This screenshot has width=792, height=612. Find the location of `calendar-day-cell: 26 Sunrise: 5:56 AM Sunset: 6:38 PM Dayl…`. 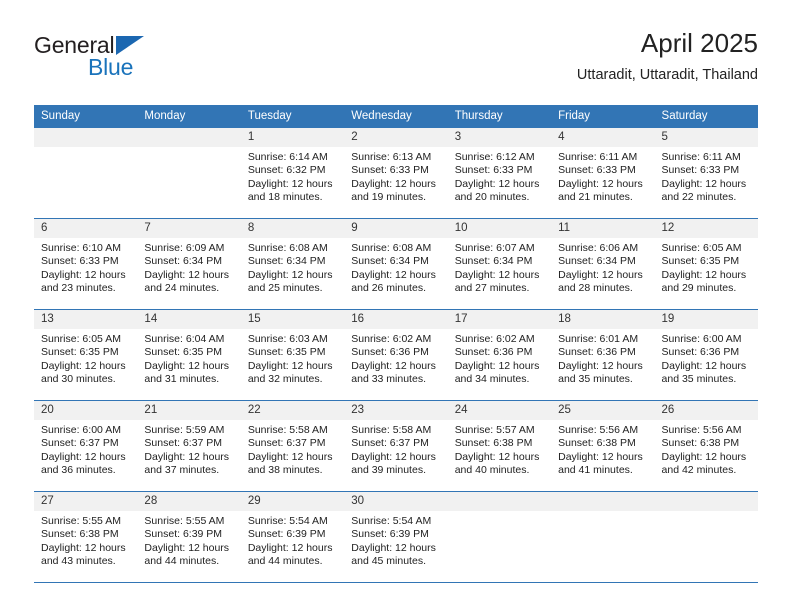

calendar-day-cell: 26 Sunrise: 5:56 AM Sunset: 6:38 PM Dayl… is located at coordinates (706, 446).